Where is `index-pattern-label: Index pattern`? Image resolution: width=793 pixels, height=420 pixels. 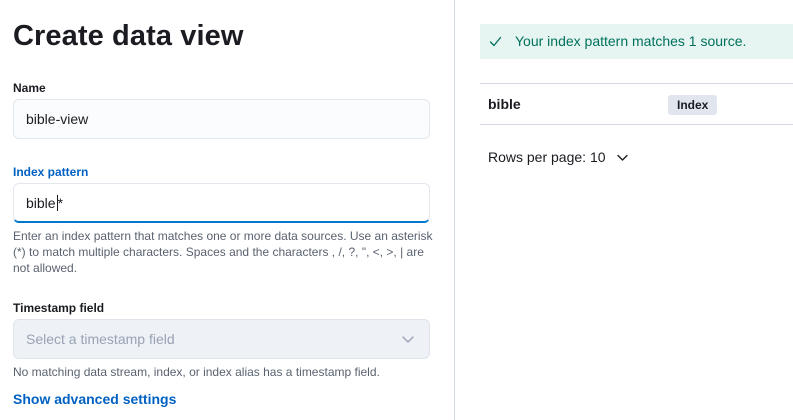
index-pattern-label: Index pattern is located at coordinates (51, 172).